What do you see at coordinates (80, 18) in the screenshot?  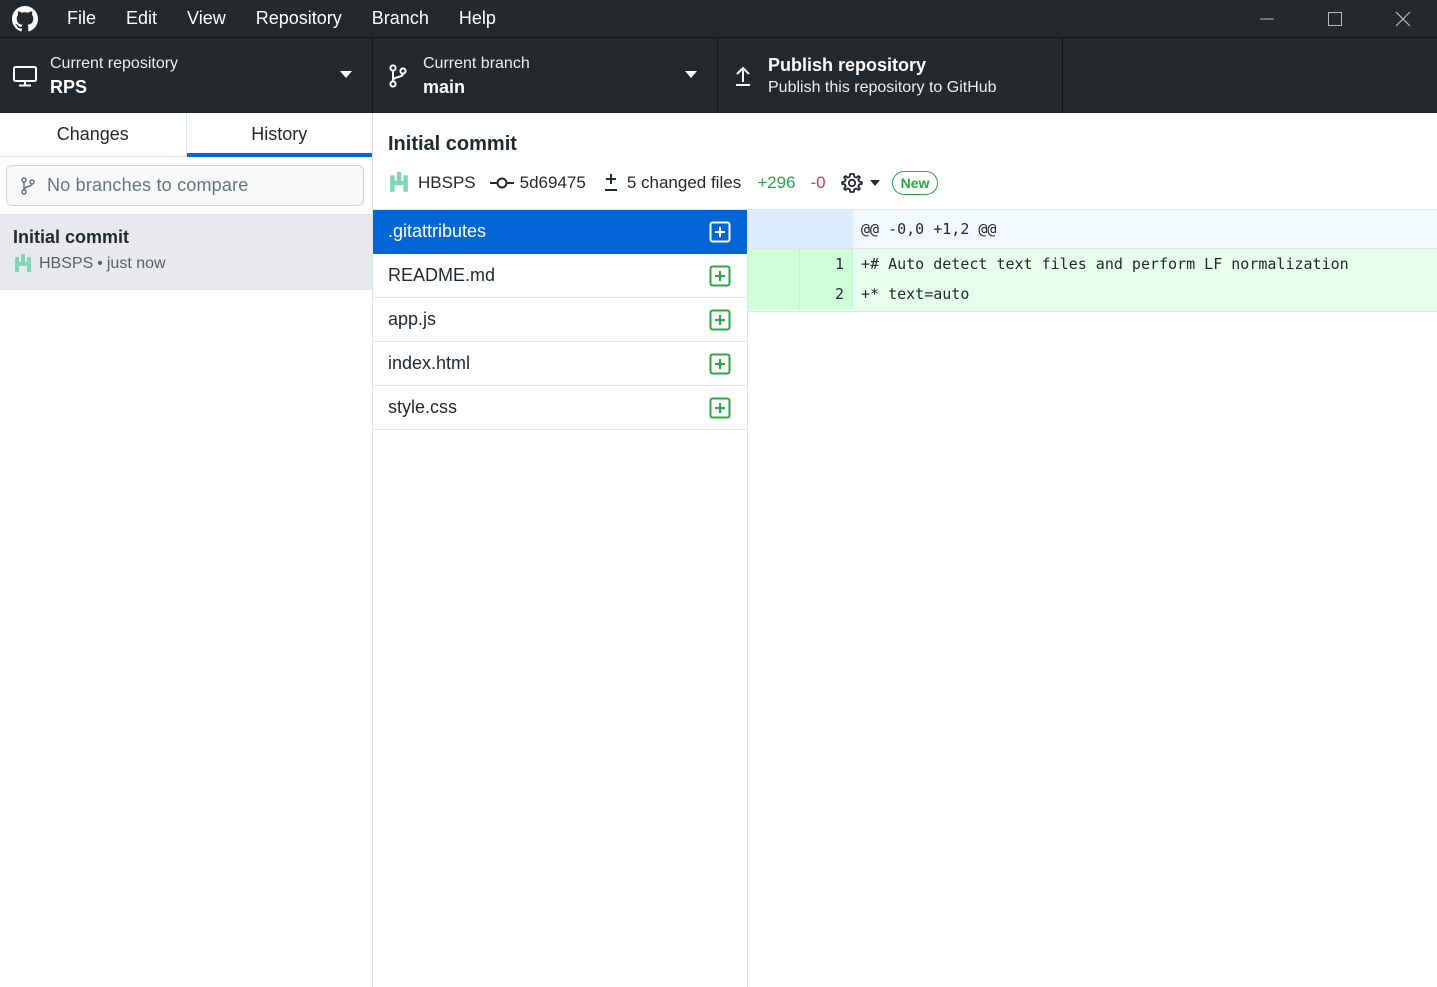 I see `menu-file: File` at bounding box center [80, 18].